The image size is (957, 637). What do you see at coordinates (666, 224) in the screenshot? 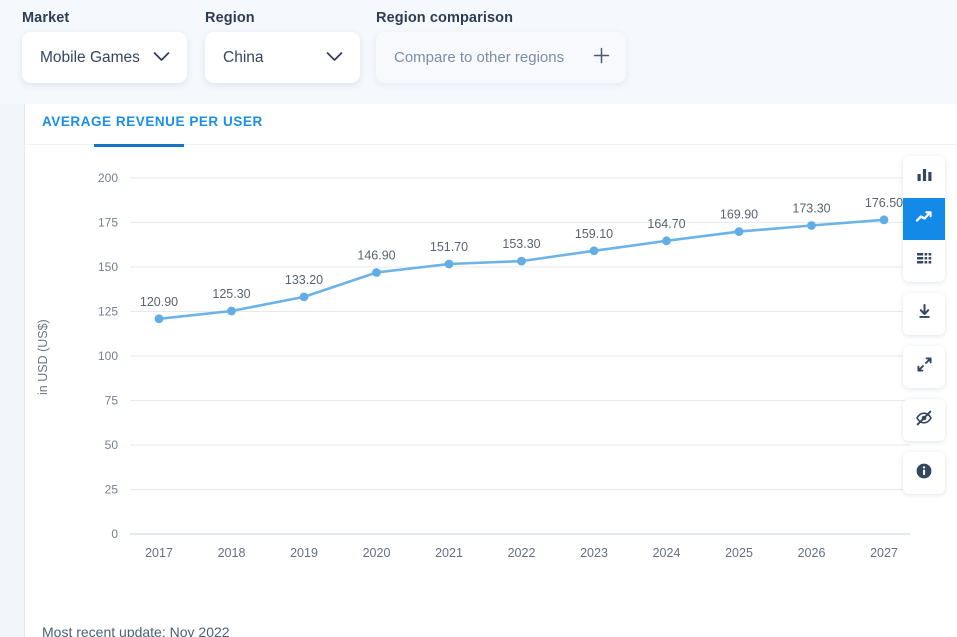
I see `data-point-label: 164.70` at bounding box center [666, 224].